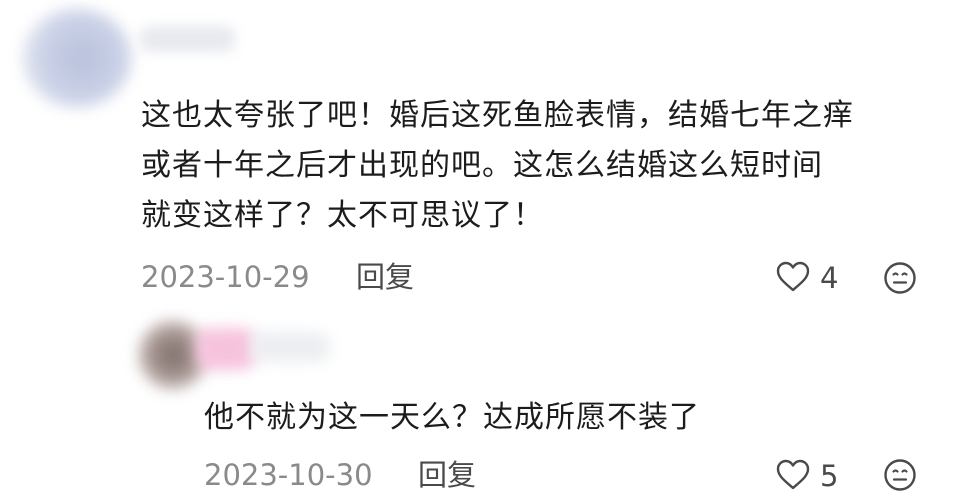  What do you see at coordinates (77, 58) in the screenshot?
I see `avatar` at bounding box center [77, 58].